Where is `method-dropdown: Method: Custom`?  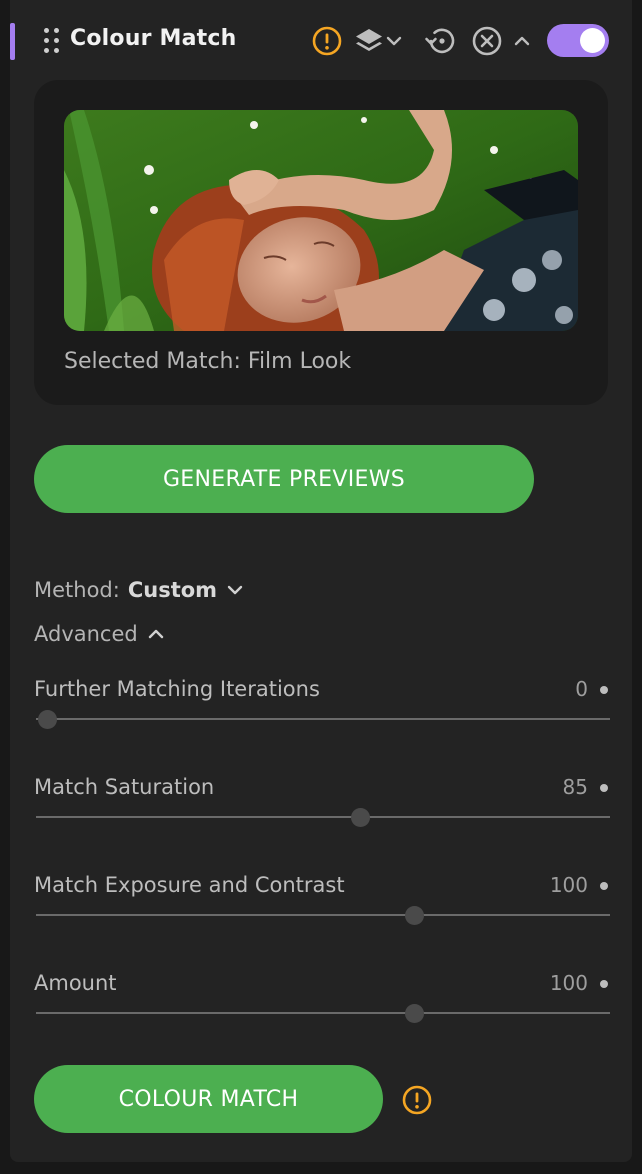
method-dropdown: Method: Custom is located at coordinates (139, 590).